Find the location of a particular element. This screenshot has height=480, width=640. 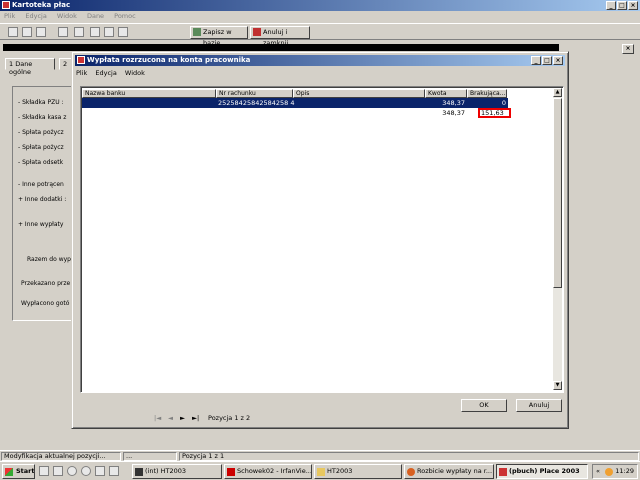

save-icon is located at coordinates (197, 32).